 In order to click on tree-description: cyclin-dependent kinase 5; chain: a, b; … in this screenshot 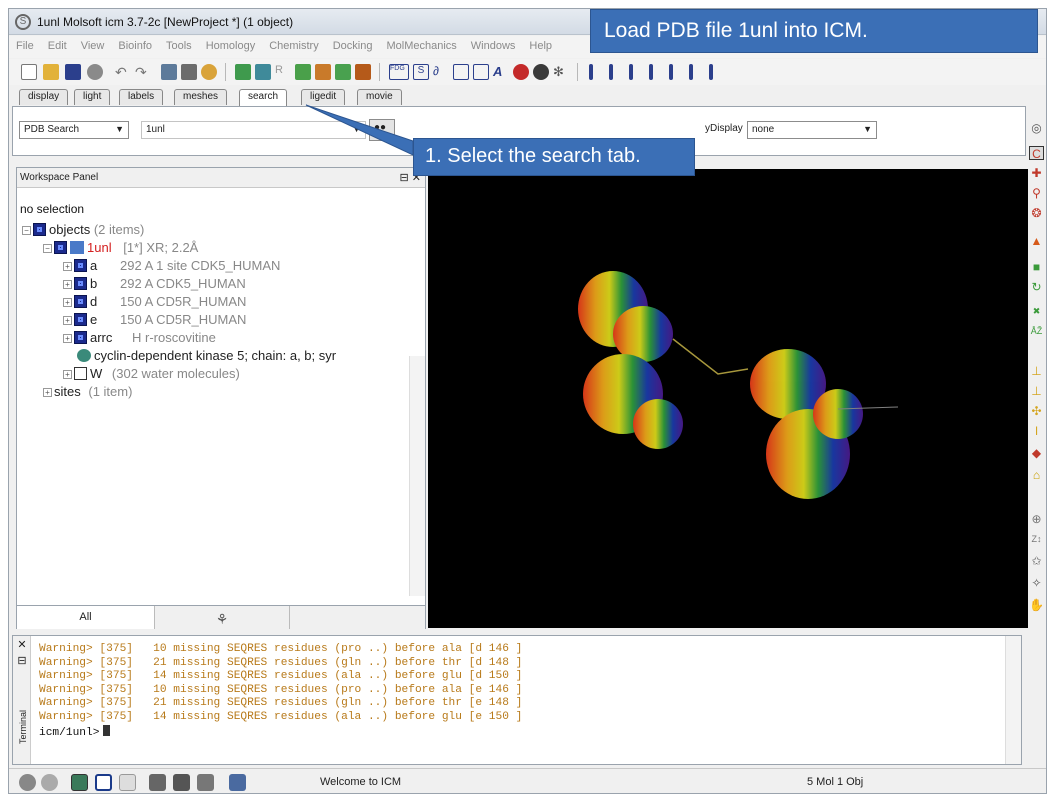, I will do `click(206, 355)`.